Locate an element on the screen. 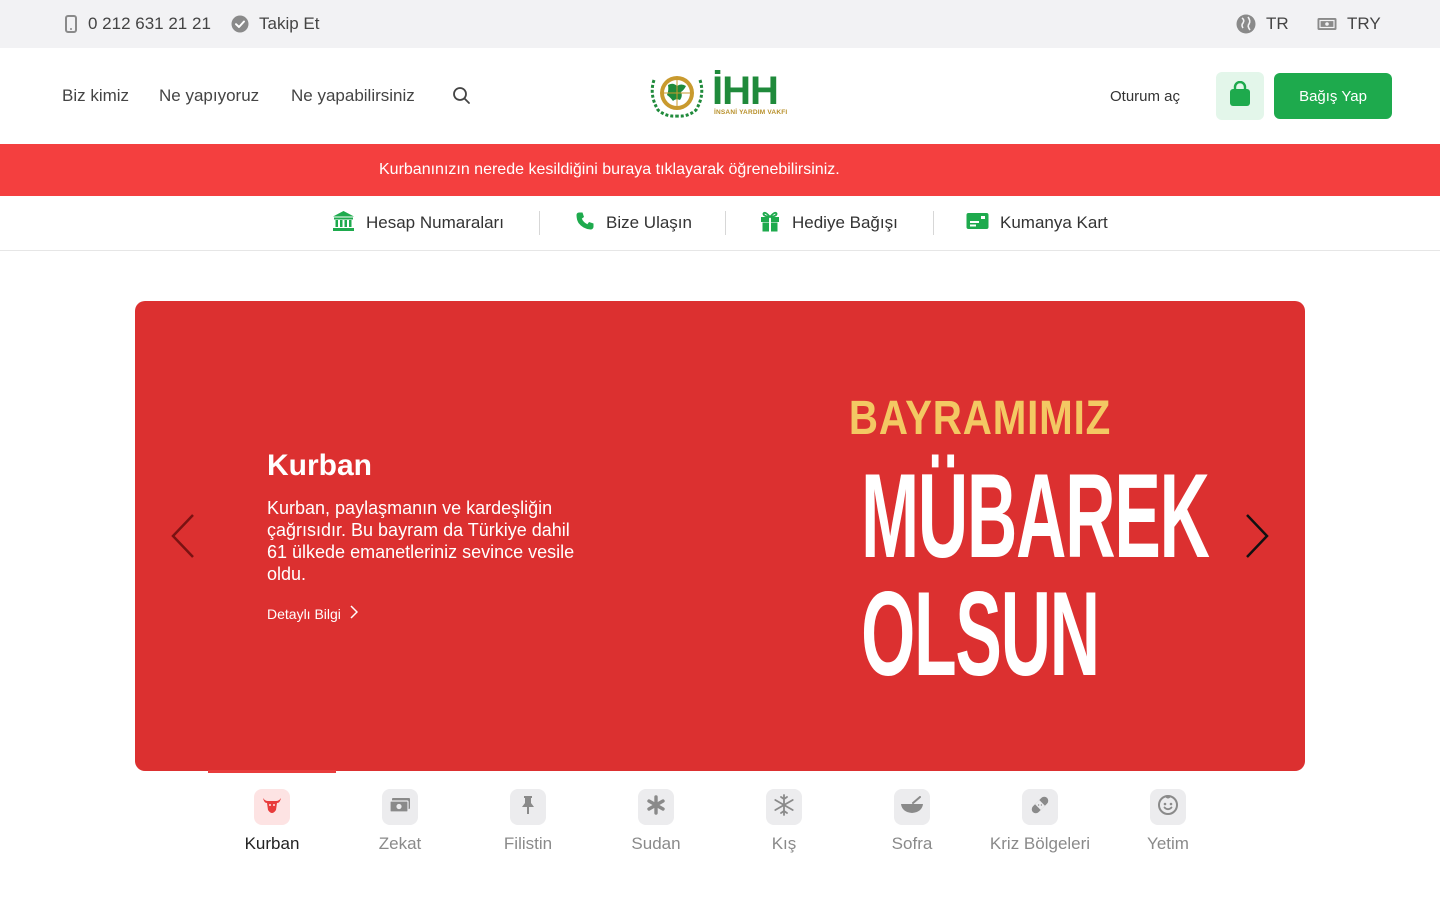  globe-wreath-icon is located at coordinates (677, 100).